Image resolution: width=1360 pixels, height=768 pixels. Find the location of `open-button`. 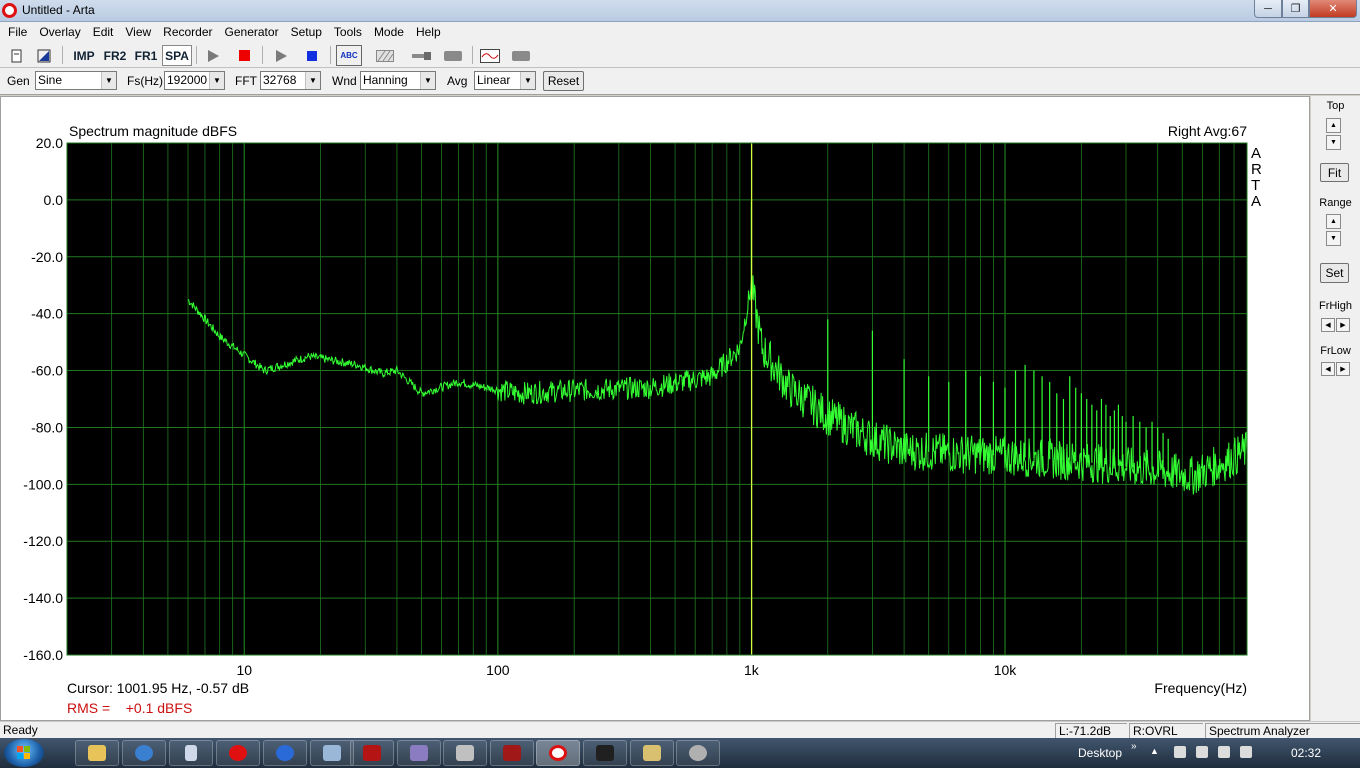

open-button is located at coordinates (44, 55).